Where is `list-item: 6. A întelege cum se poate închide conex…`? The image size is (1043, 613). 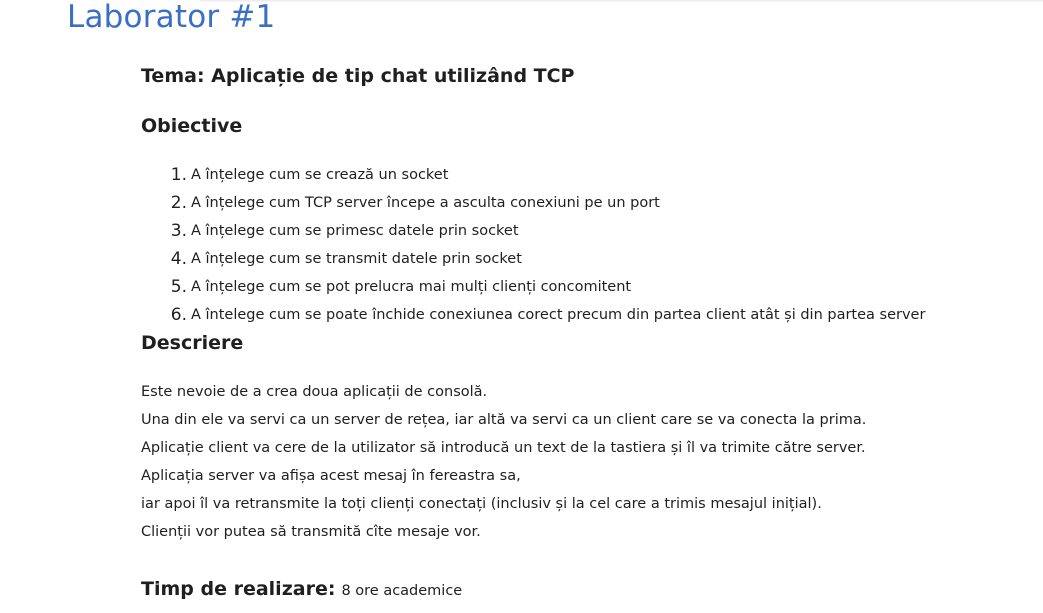 list-item: 6. A întelege cum se poate închide conex… is located at coordinates (533, 315).